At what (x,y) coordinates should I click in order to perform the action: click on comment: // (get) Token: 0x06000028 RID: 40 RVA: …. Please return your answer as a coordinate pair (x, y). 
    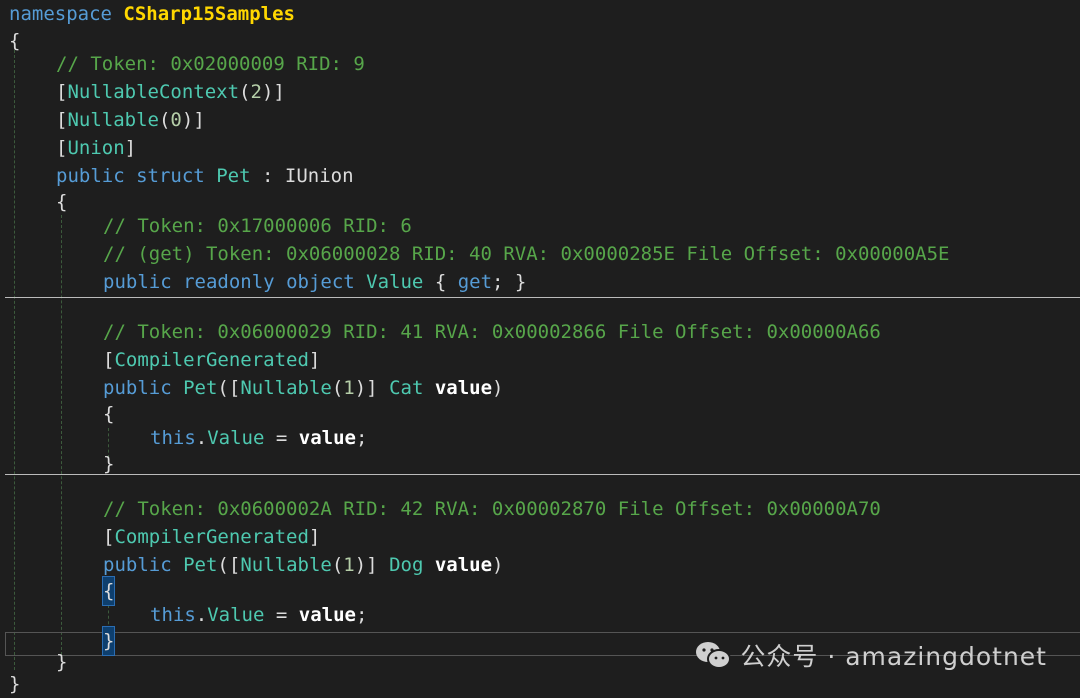
    Looking at the image, I should click on (526, 254).